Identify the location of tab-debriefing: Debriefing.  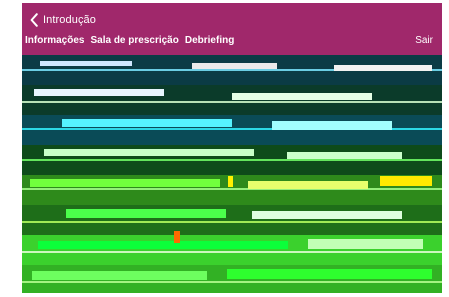
(209, 41).